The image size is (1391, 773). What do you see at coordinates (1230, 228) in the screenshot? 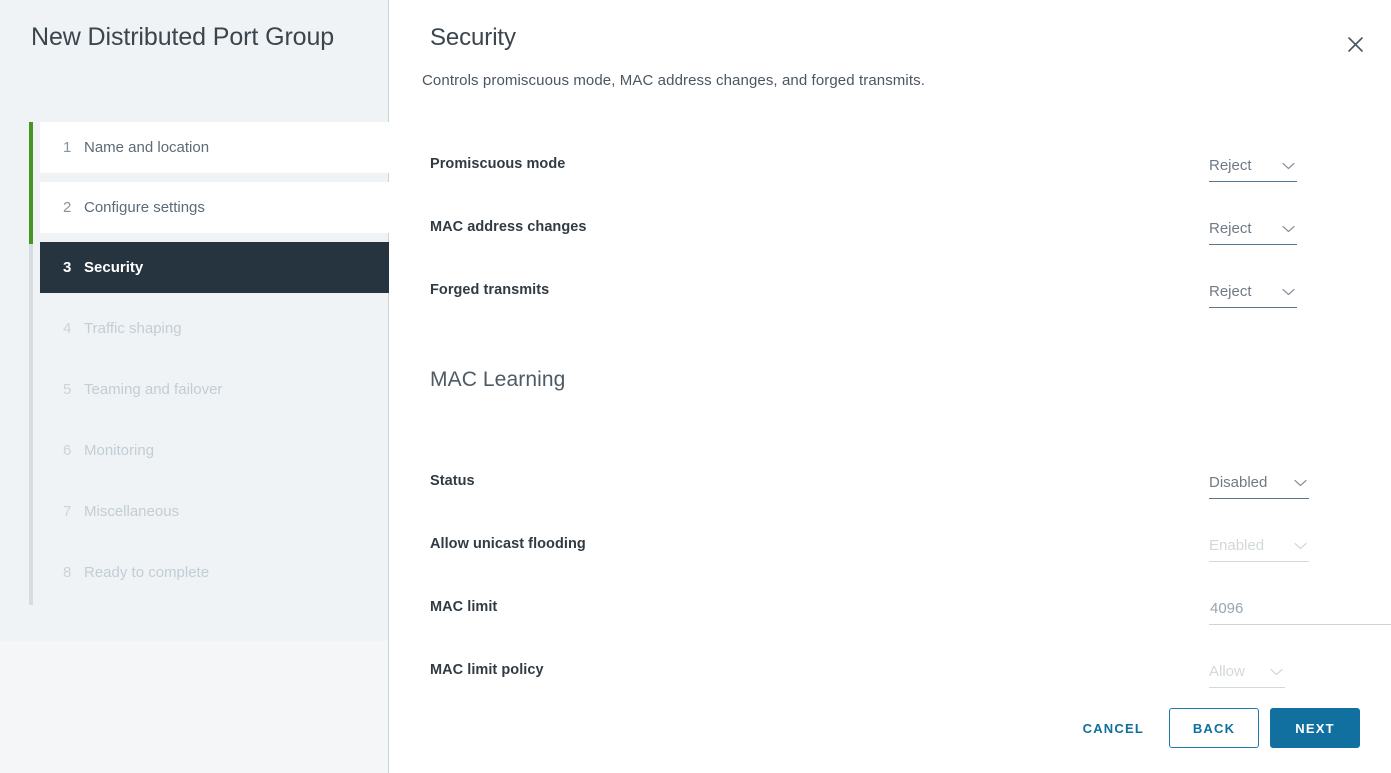
I see `mac-address-changes-value: Reject` at bounding box center [1230, 228].